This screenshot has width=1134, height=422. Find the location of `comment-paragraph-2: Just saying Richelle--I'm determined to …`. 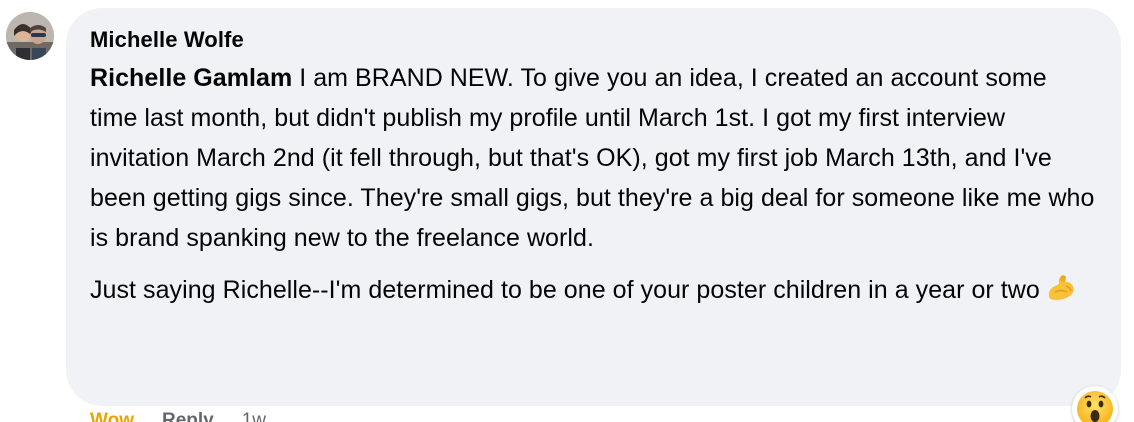

comment-paragraph-2: Just saying Richelle--I'm determined to … is located at coordinates (593, 290).